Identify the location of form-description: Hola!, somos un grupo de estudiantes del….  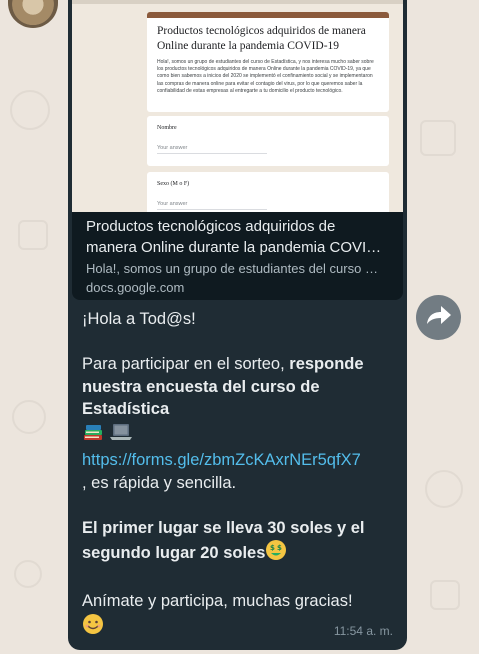
(265, 76).